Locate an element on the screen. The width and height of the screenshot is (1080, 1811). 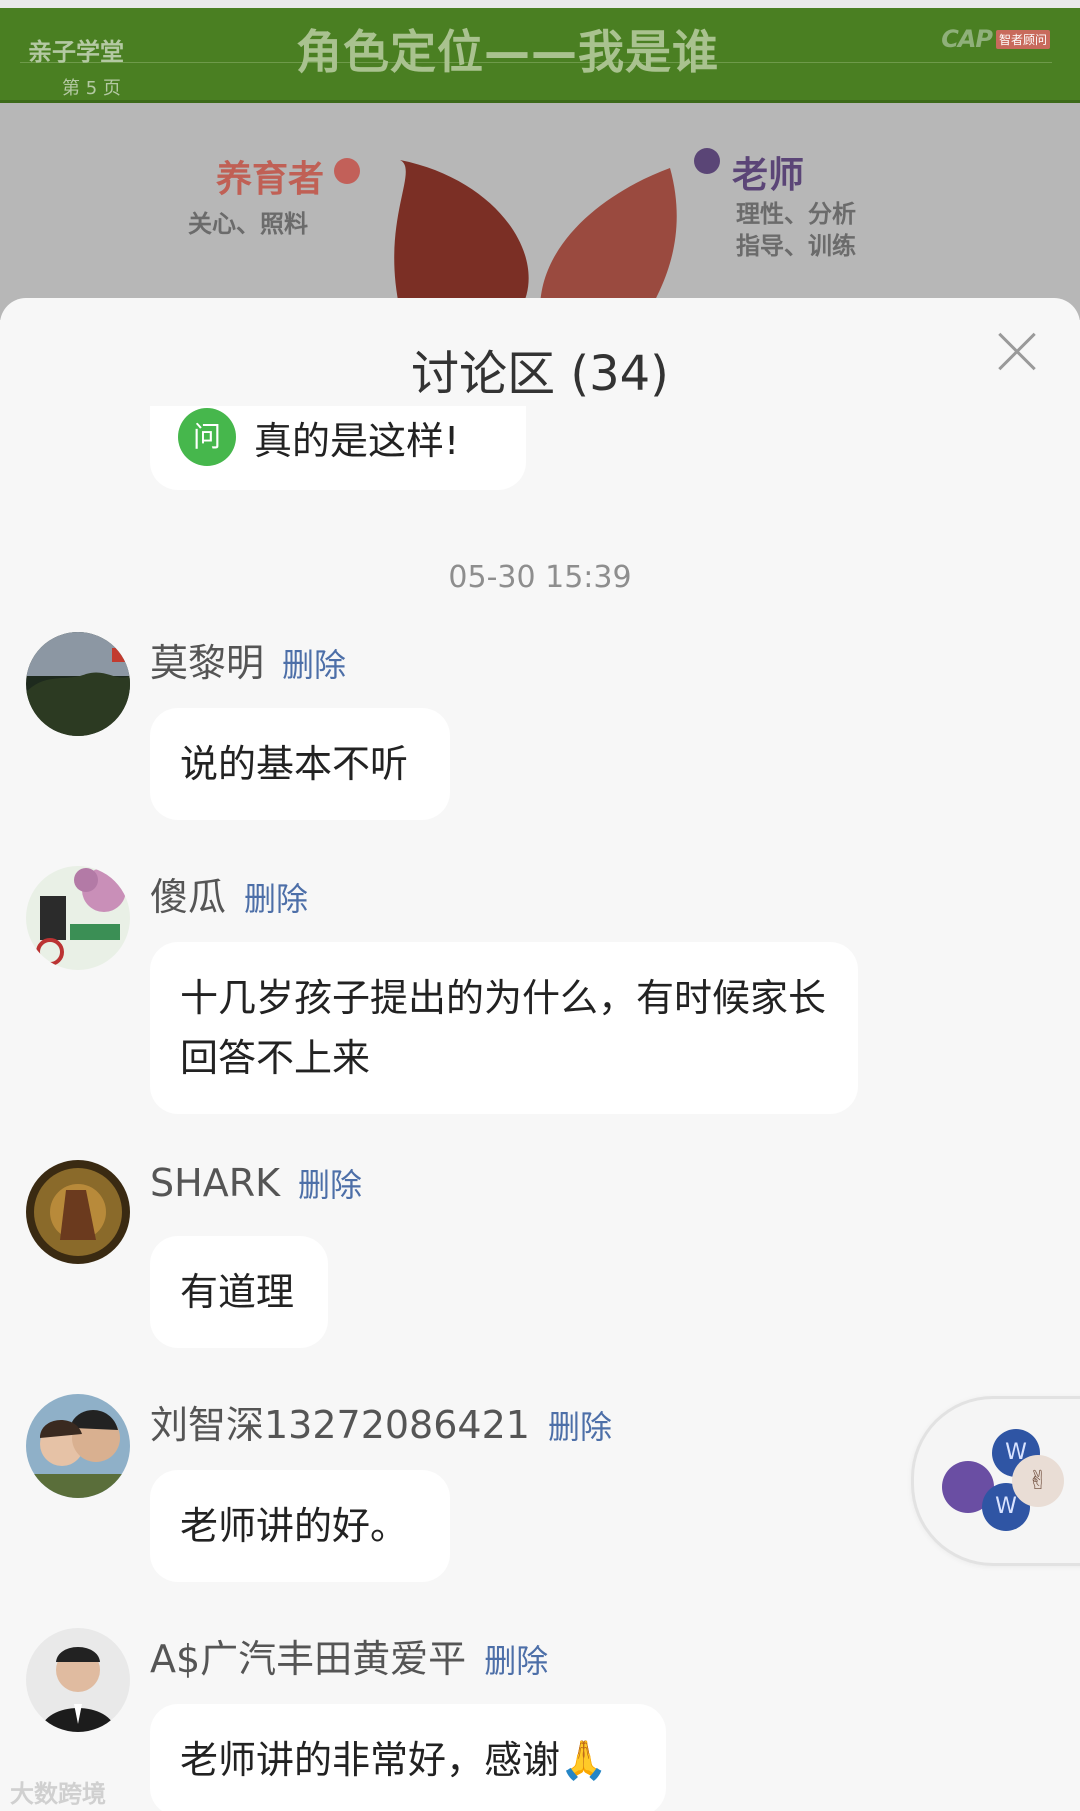
message-meta: 莫黎明 删除 is located at coordinates (248, 659).